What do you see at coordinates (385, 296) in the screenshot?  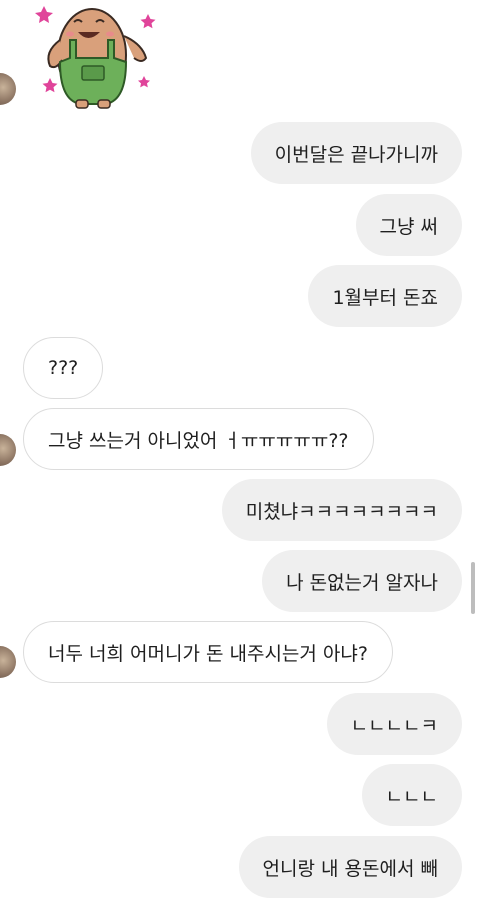 I see `message-bubble-outgoing: 1월부터 돈죠` at bounding box center [385, 296].